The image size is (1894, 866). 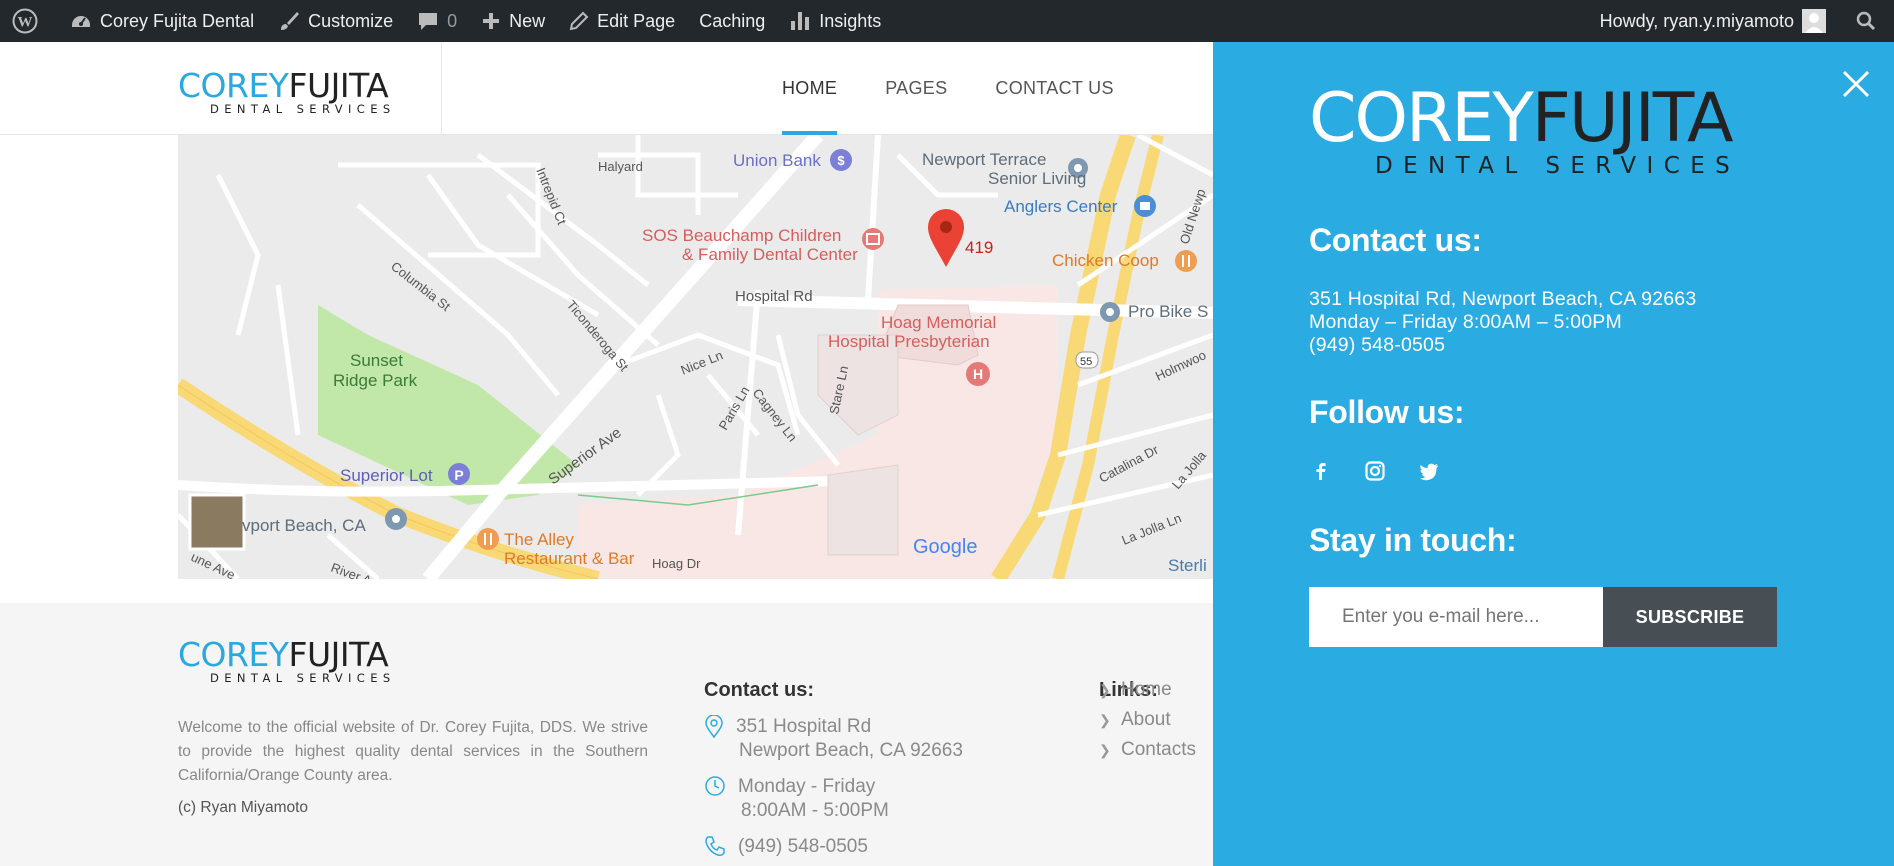 I want to click on footer-link-about: ❯ About, so click(x=1147, y=720).